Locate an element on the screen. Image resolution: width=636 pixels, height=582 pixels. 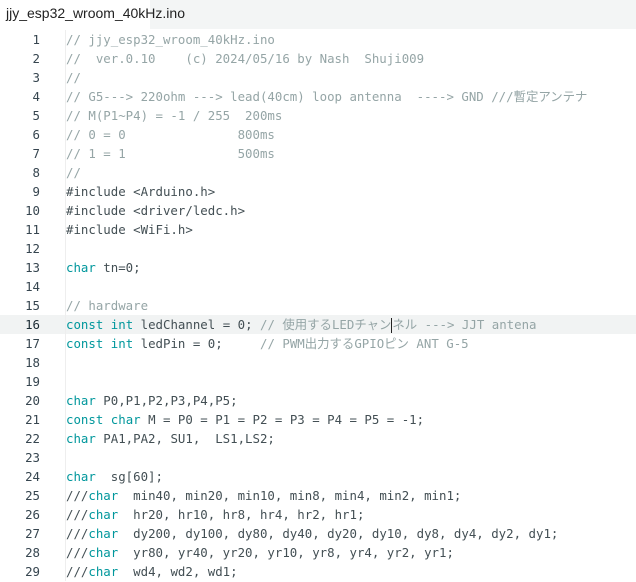
line-code: char tn=0; is located at coordinates (103, 267).